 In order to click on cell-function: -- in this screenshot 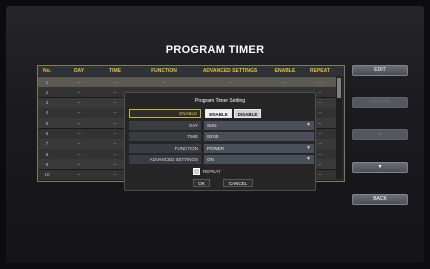, I will do `click(164, 82)`.